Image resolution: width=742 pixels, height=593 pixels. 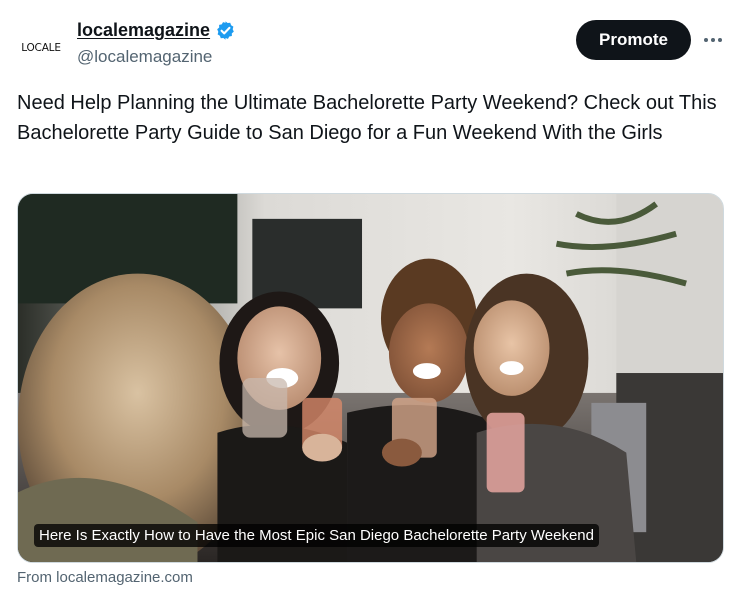 What do you see at coordinates (143, 30) in the screenshot?
I see `author-display-name: localemagazine` at bounding box center [143, 30].